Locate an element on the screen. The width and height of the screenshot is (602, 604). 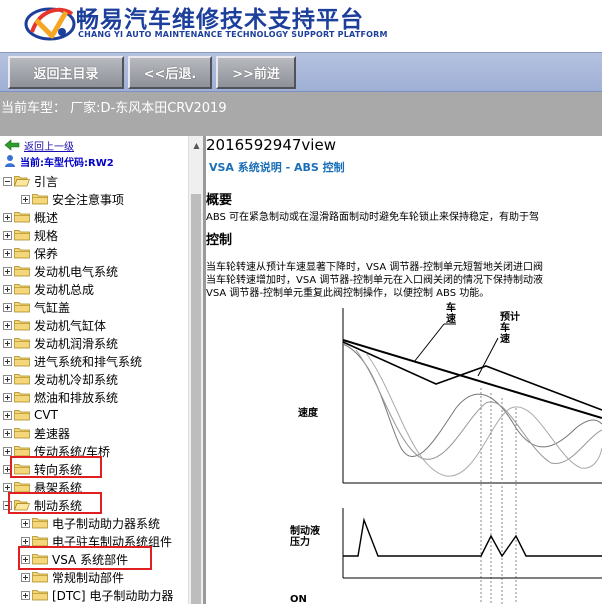
tree-item: 传动系统/车桥 is located at coordinates (56, 451).